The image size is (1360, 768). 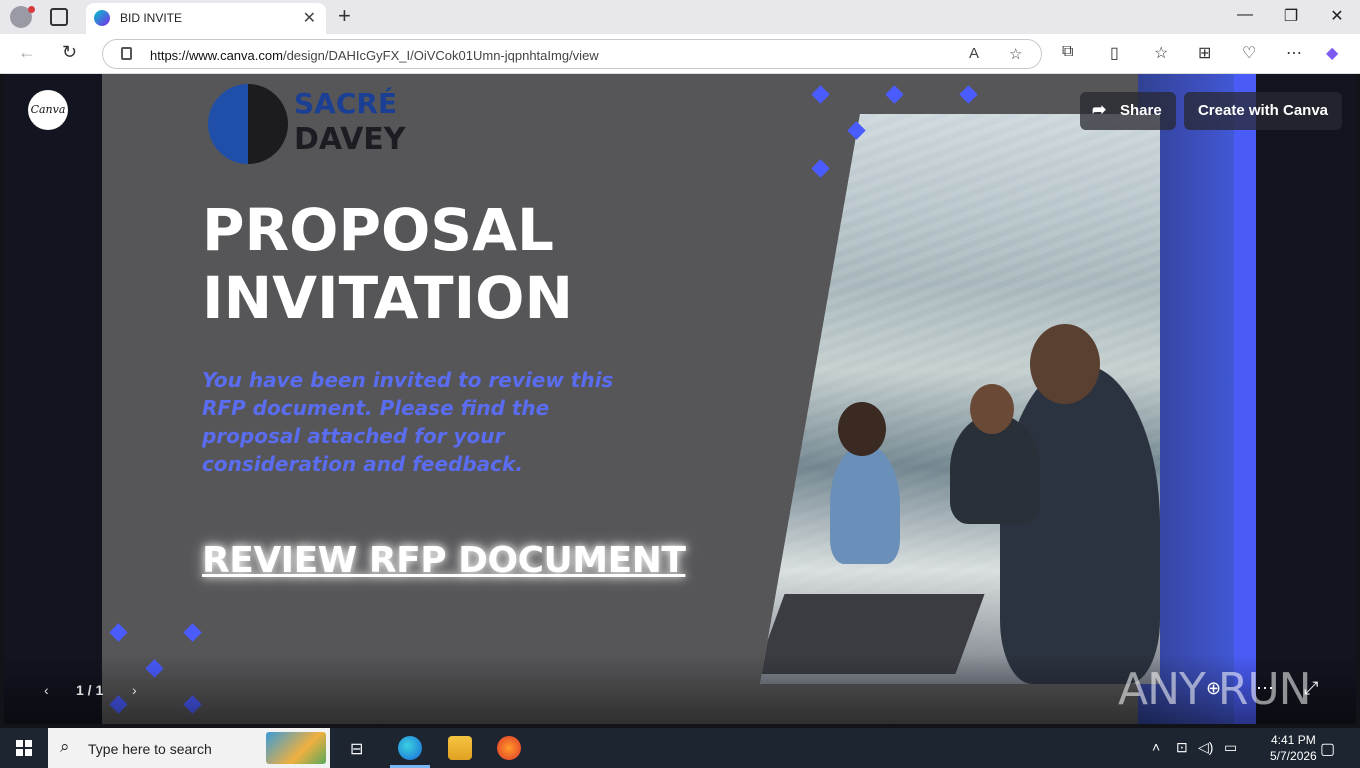 I want to click on tab-bar: BID INVITE ✕ + — ❐ ✕, so click(x=680, y=17).